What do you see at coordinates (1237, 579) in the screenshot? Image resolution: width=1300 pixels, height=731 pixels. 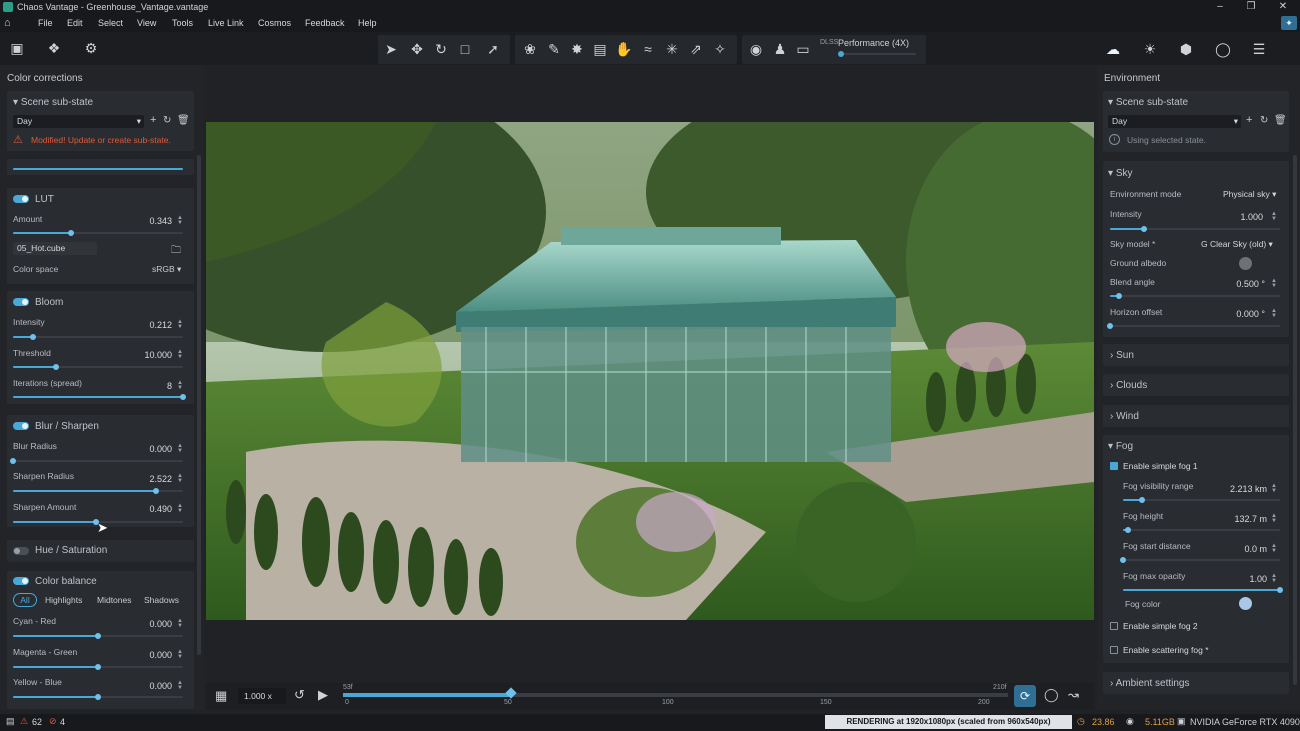 I see `fog-opacity-value: 1.00` at bounding box center [1237, 579].